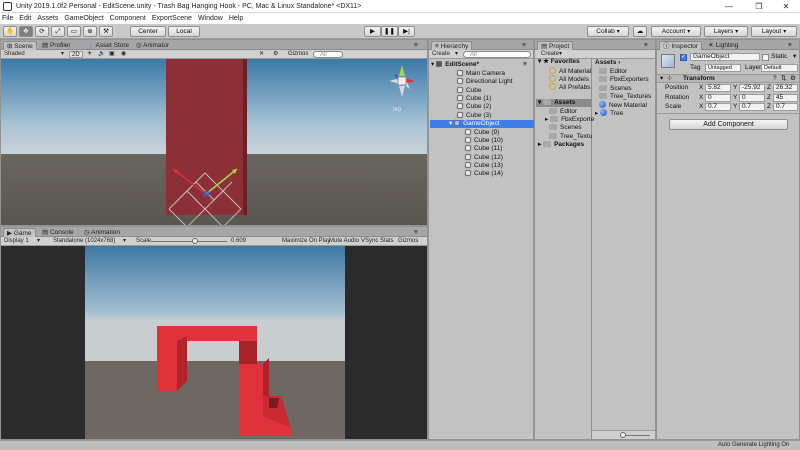 The image size is (800, 450). What do you see at coordinates (261, 54) in the screenshot?
I see `scene-camera-icon: ✕` at bounding box center [261, 54].